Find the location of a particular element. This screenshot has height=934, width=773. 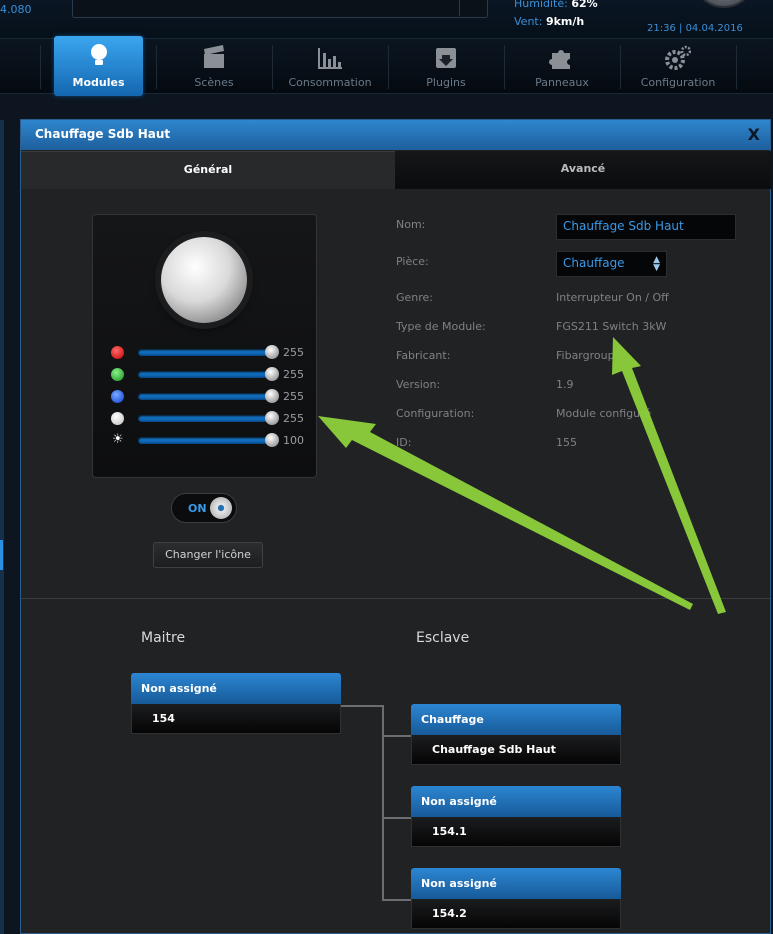

left-edge-highlight is located at coordinates (1, 555).